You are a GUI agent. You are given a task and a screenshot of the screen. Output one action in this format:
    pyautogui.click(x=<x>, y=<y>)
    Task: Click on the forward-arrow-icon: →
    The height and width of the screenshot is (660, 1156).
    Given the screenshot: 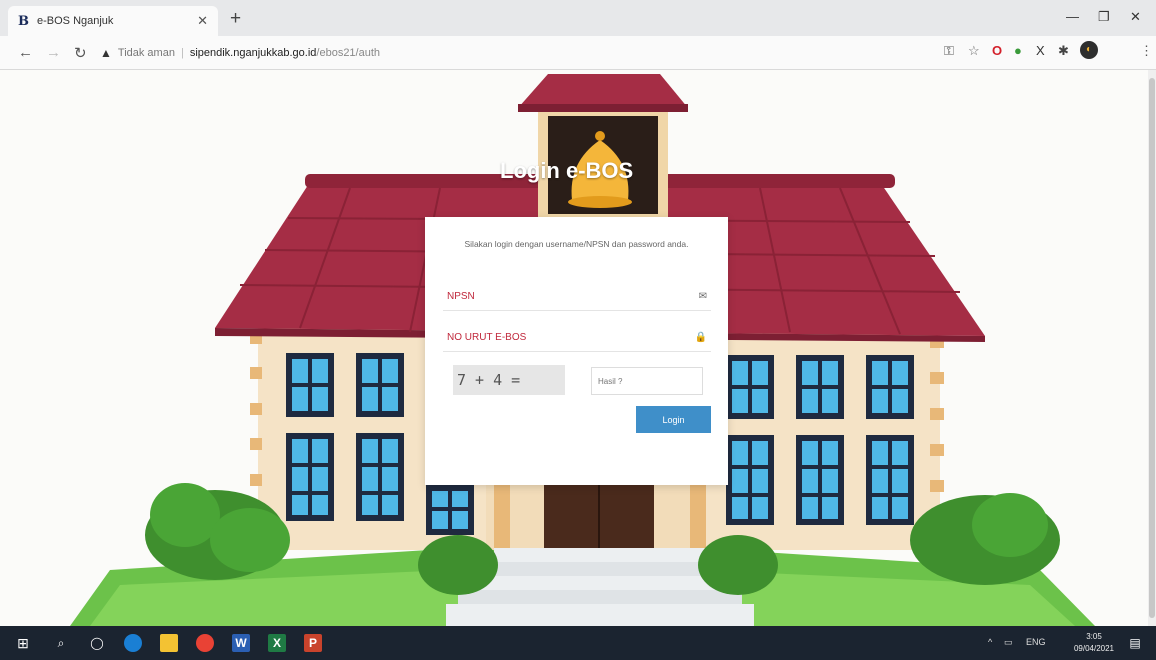 What is the action you would take?
    pyautogui.click(x=53, y=52)
    